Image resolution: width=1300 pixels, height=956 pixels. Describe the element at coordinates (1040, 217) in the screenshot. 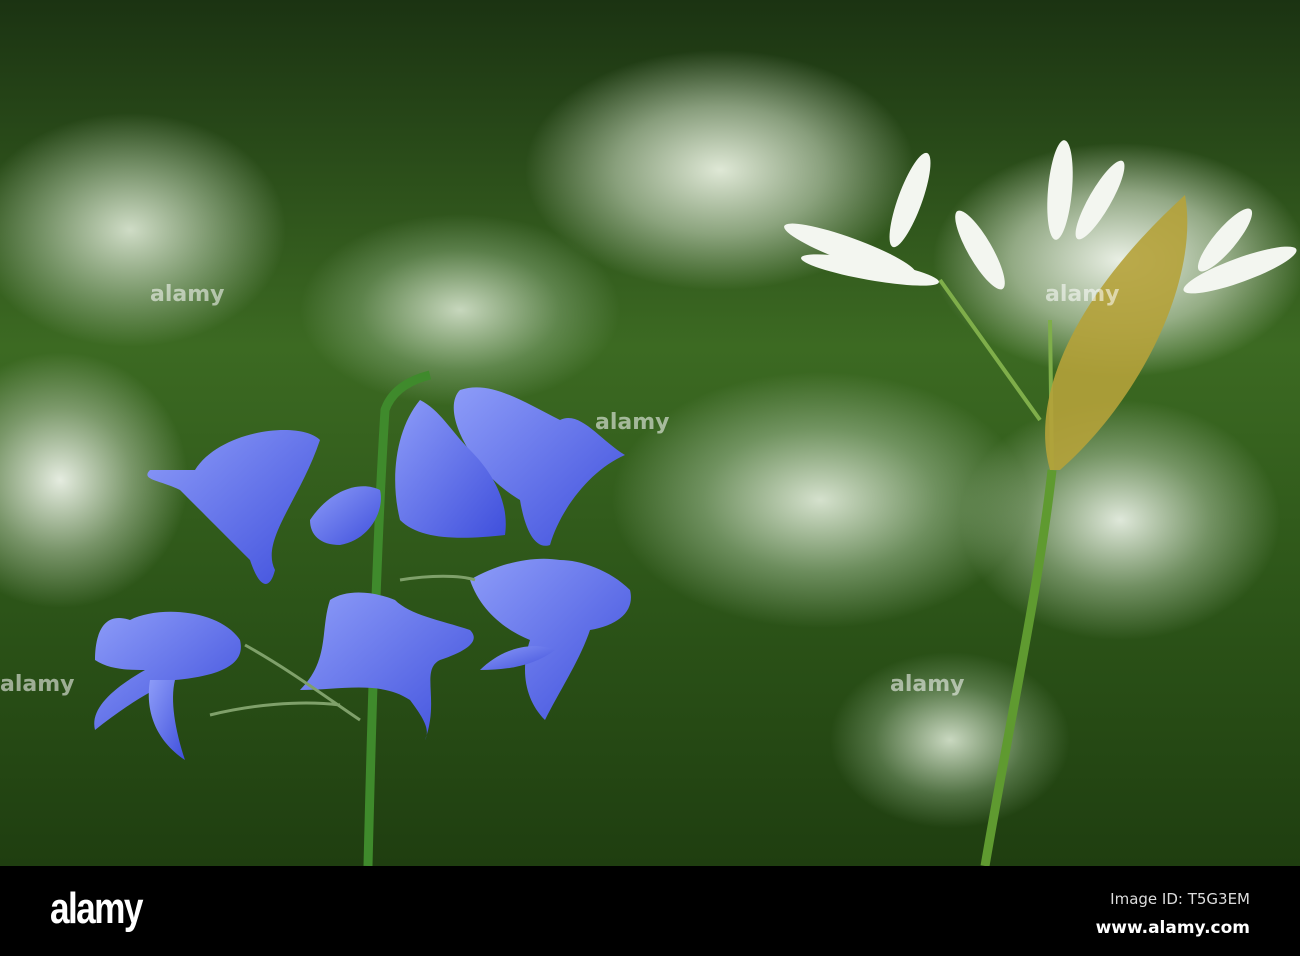

I see `garlic-flowers` at that location.